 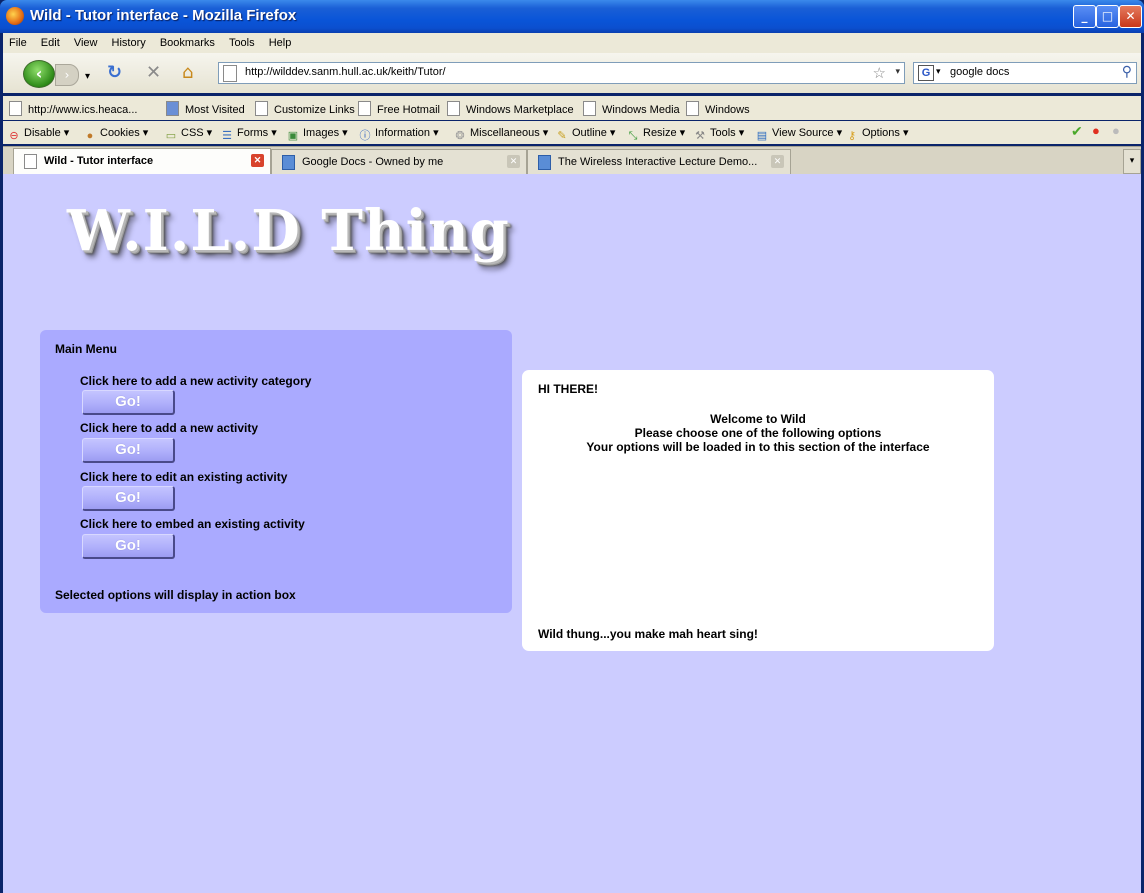 What do you see at coordinates (1130, 16) in the screenshot?
I see `close-window-button: ✕` at bounding box center [1130, 16].